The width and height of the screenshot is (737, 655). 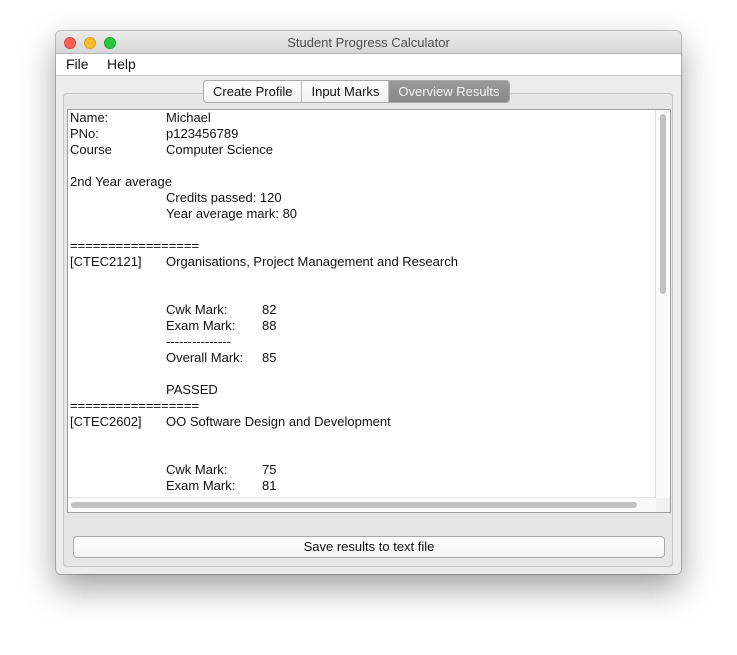 I want to click on window-title: Student Progress Calculator, so click(x=368, y=42).